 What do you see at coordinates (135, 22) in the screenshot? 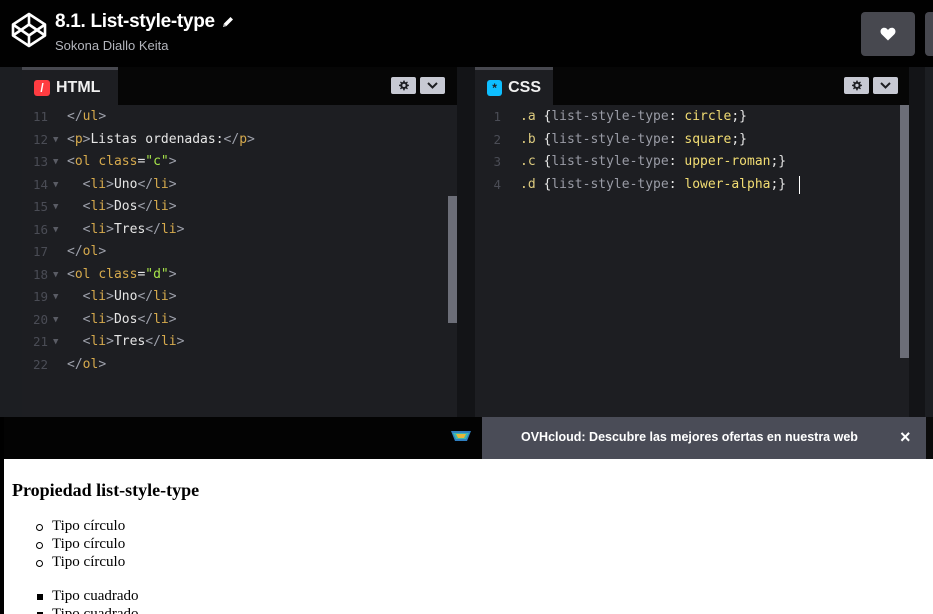
I see `pen-title: 8.1. List-style-type` at bounding box center [135, 22].